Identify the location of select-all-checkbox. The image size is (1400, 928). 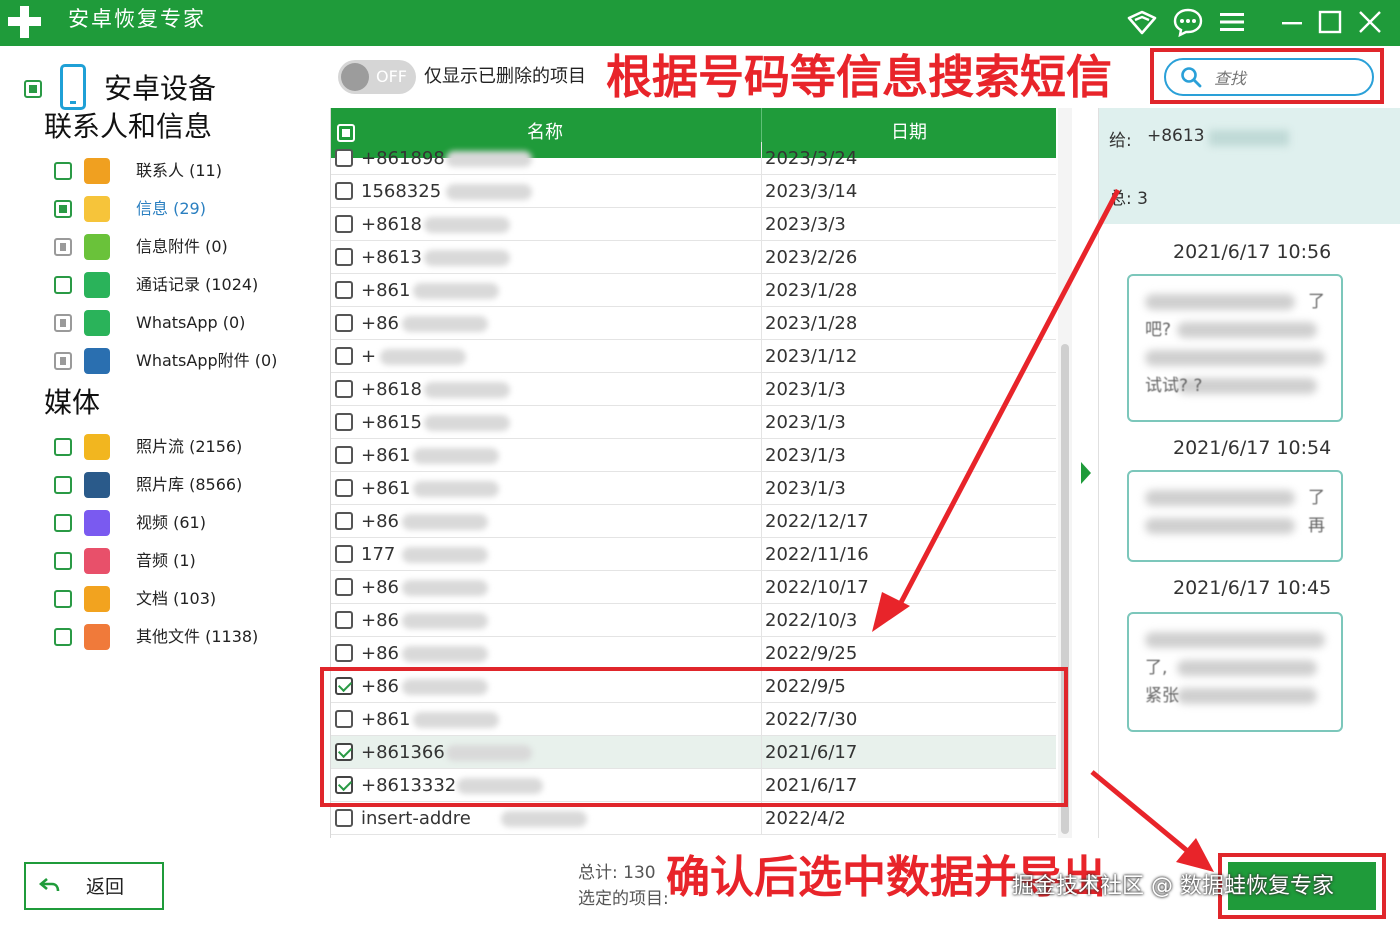
(346, 133).